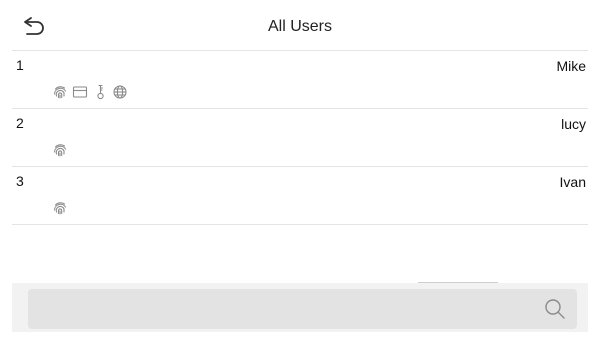 The image size is (596, 338). Describe the element at coordinates (572, 182) in the screenshot. I see `user-name: Ivan` at that location.